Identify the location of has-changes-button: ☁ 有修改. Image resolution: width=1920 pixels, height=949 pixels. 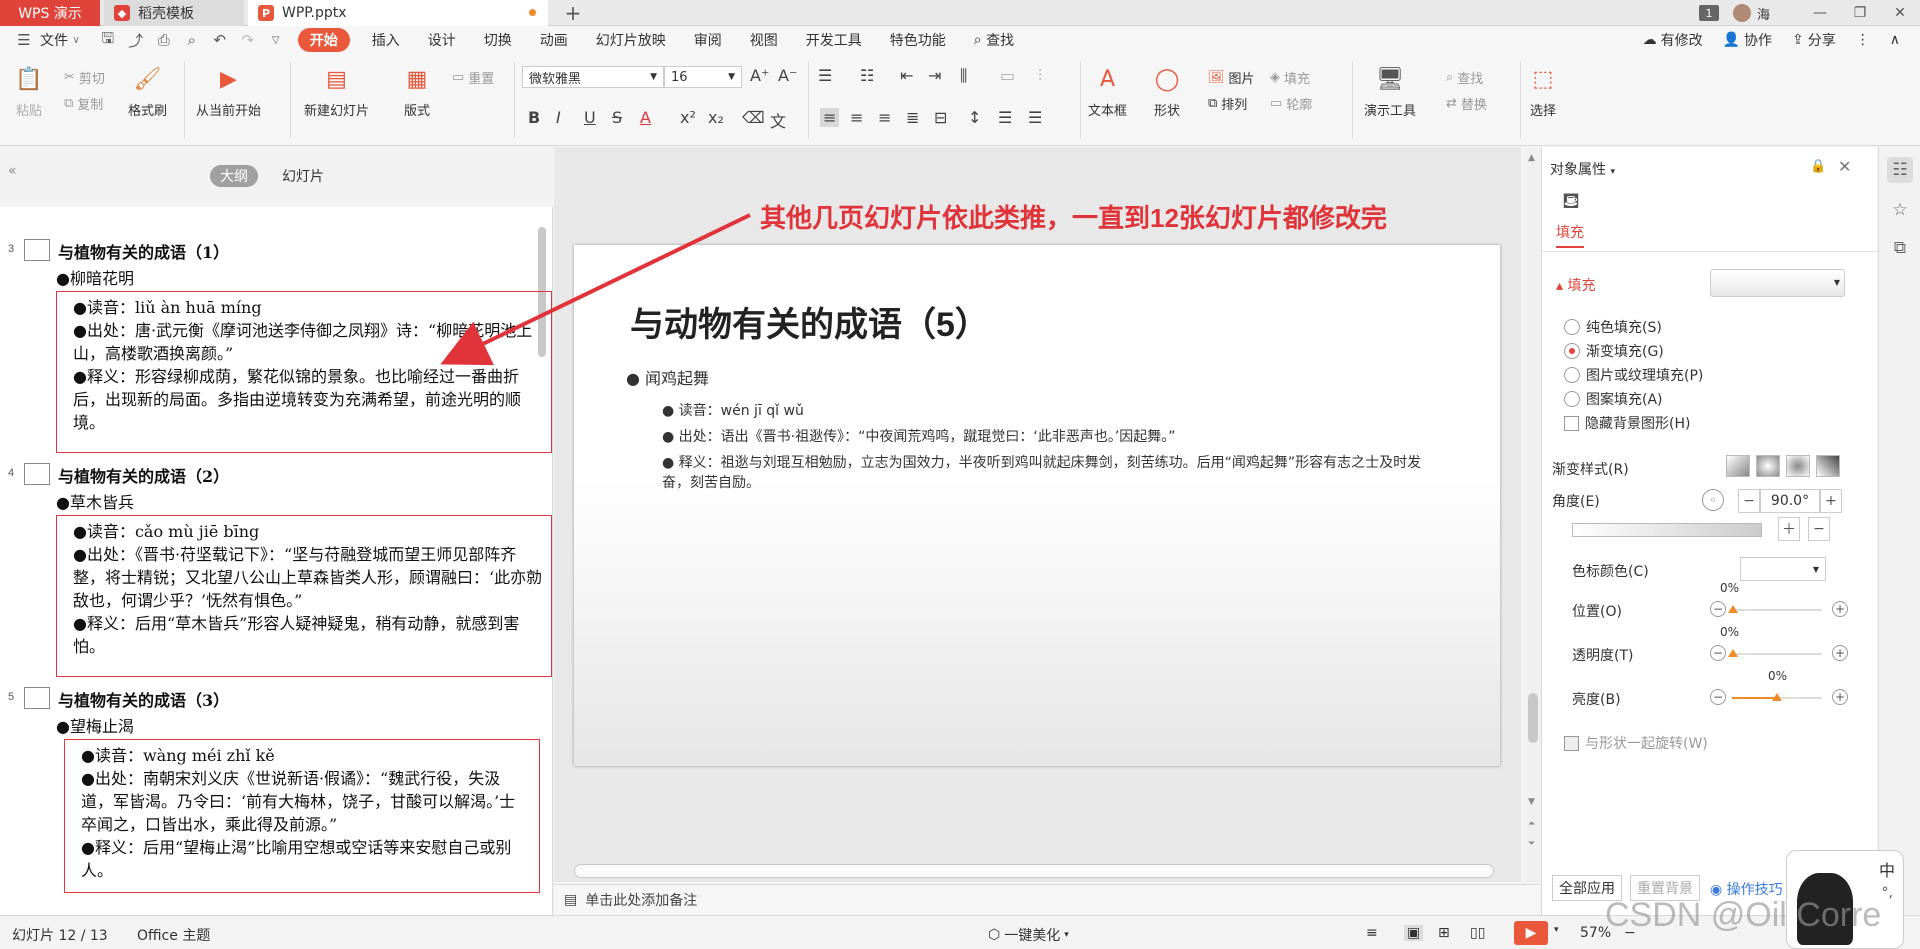
(1673, 40).